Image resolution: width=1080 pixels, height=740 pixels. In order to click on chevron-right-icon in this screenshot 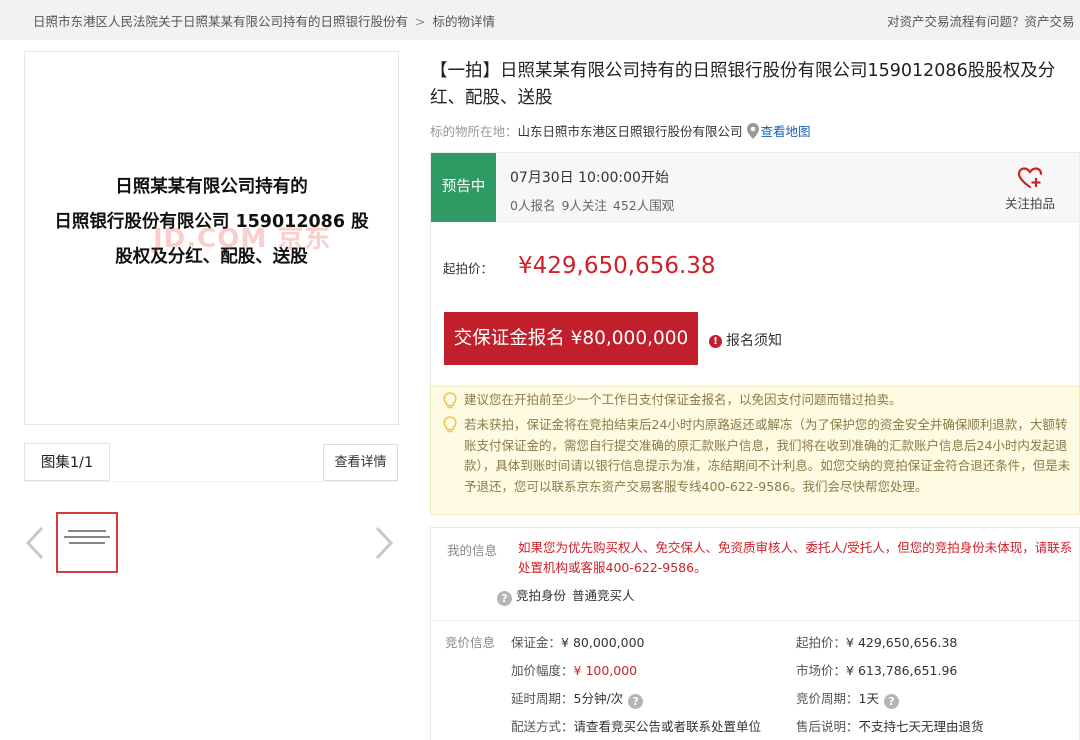, I will do `click(384, 543)`.